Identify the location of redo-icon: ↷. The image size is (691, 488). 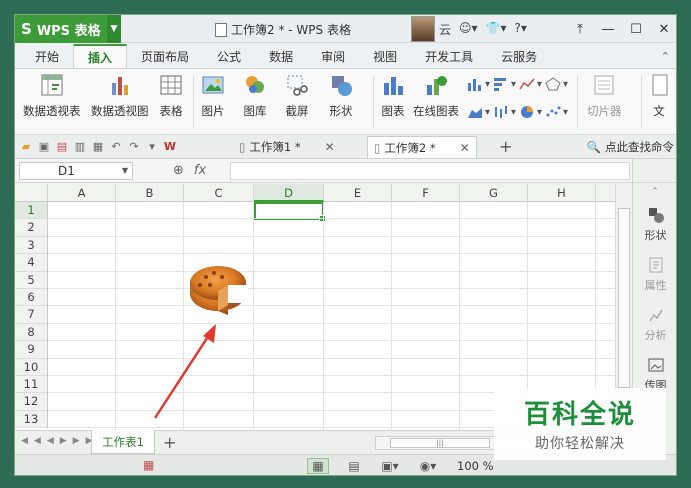
(134, 147).